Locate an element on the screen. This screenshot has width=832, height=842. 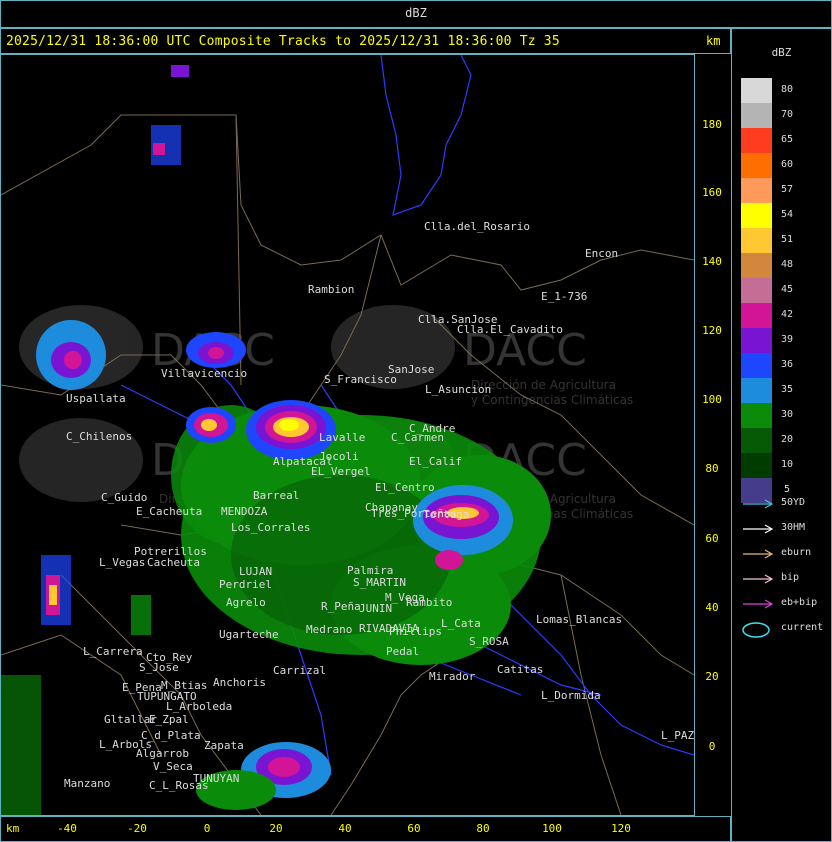
y-tick-label: 20 is located at coordinates (712, 676).